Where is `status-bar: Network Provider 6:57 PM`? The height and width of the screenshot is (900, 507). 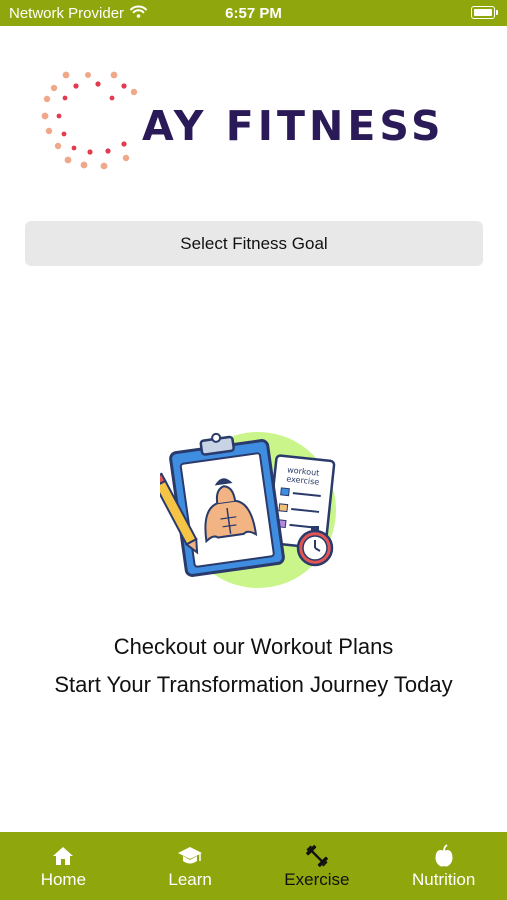 status-bar: Network Provider 6:57 PM is located at coordinates (253, 13).